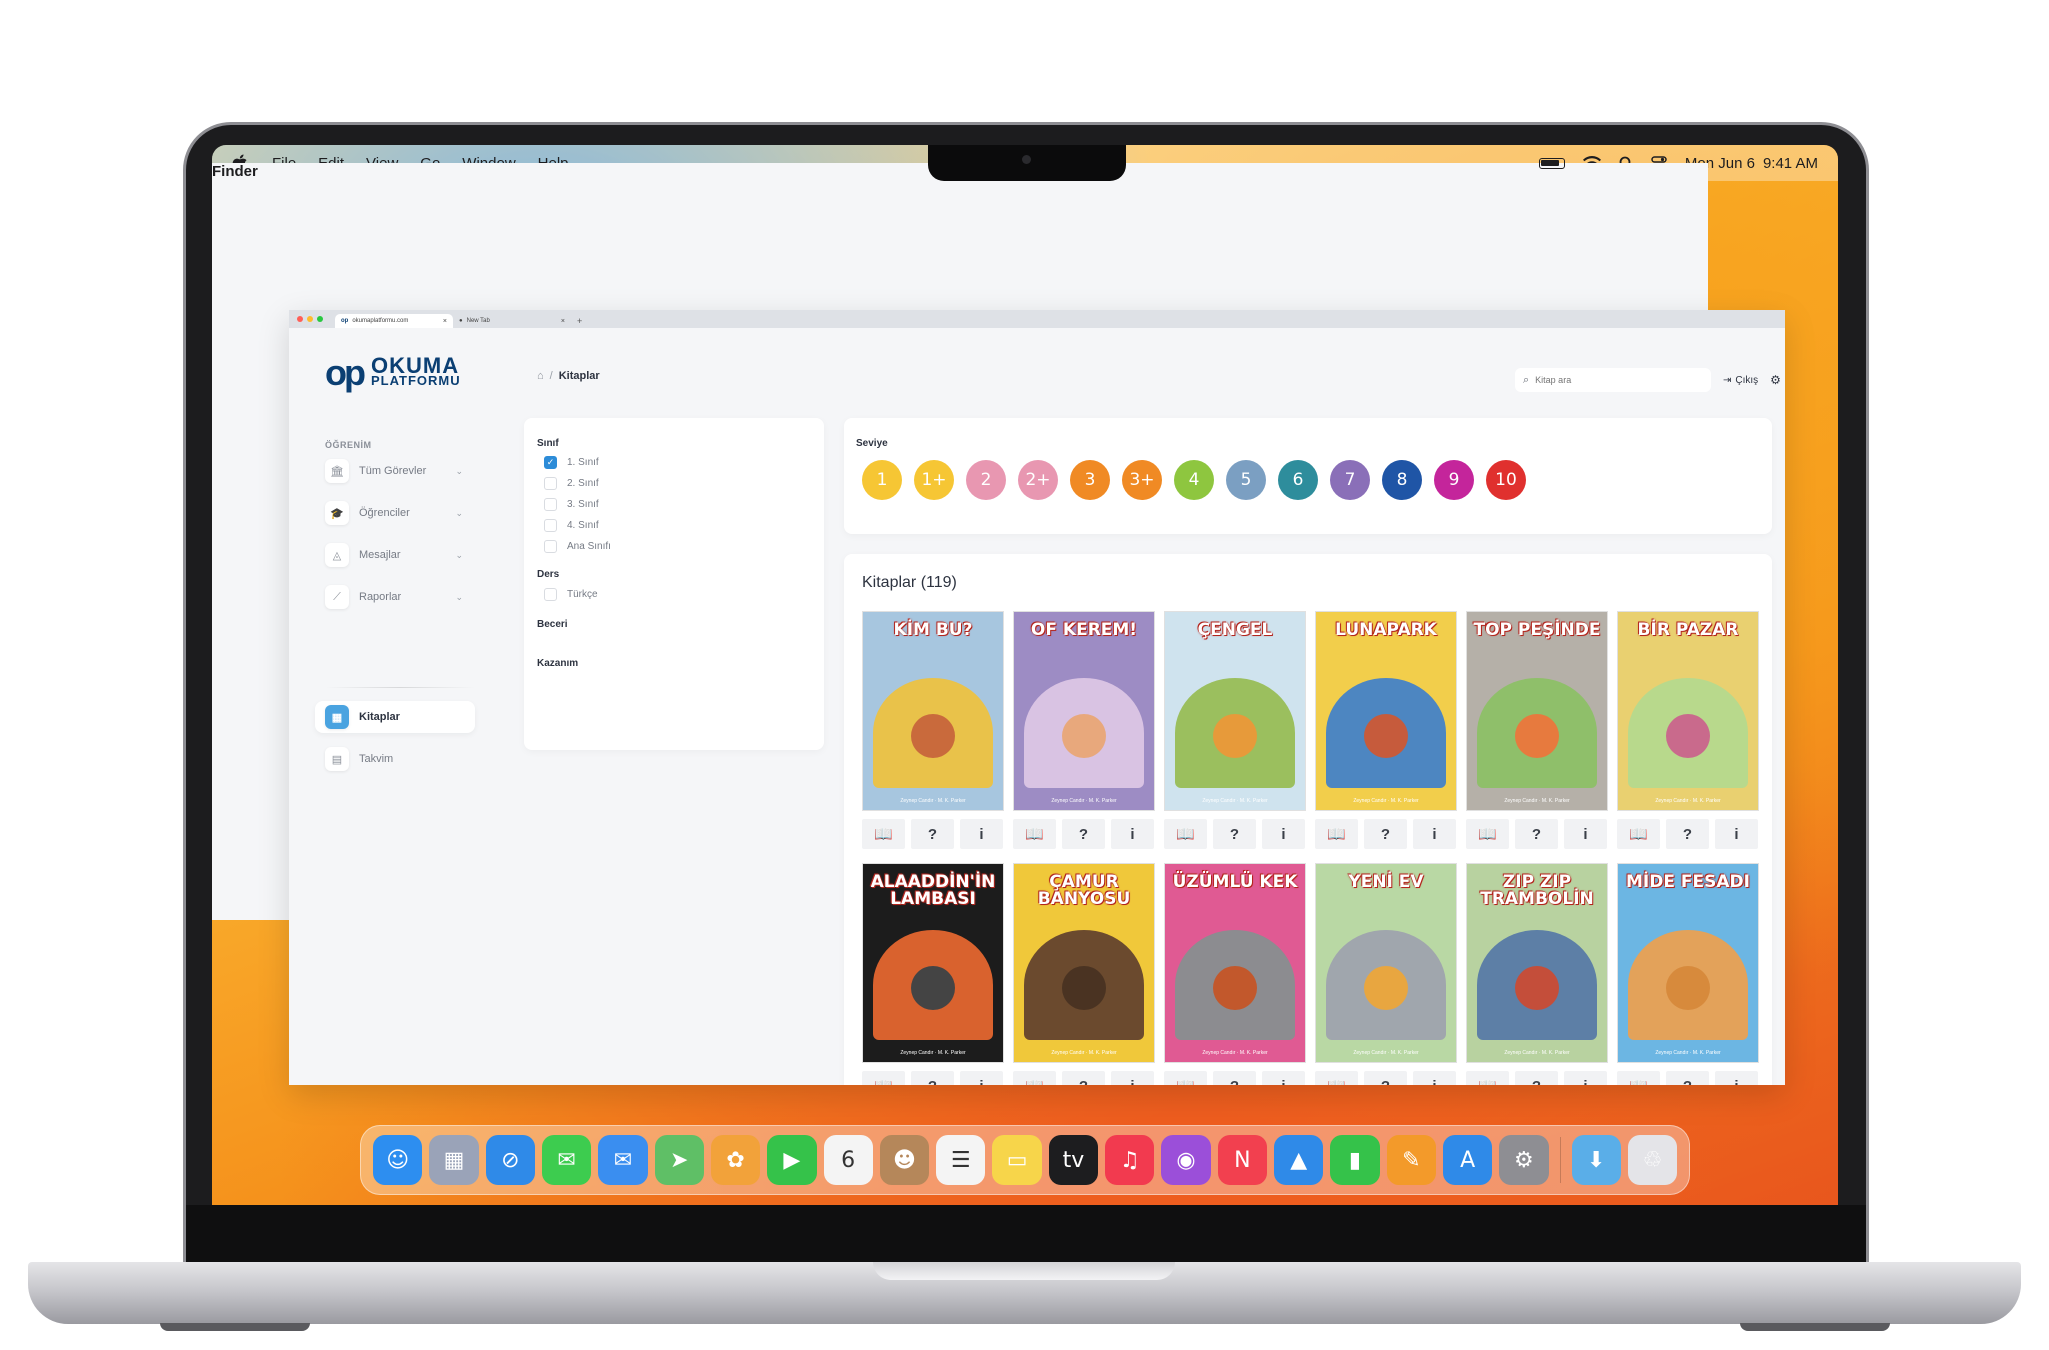  I want to click on filter-option-ana-sinifi: Ana Sınıfı, so click(577, 546).